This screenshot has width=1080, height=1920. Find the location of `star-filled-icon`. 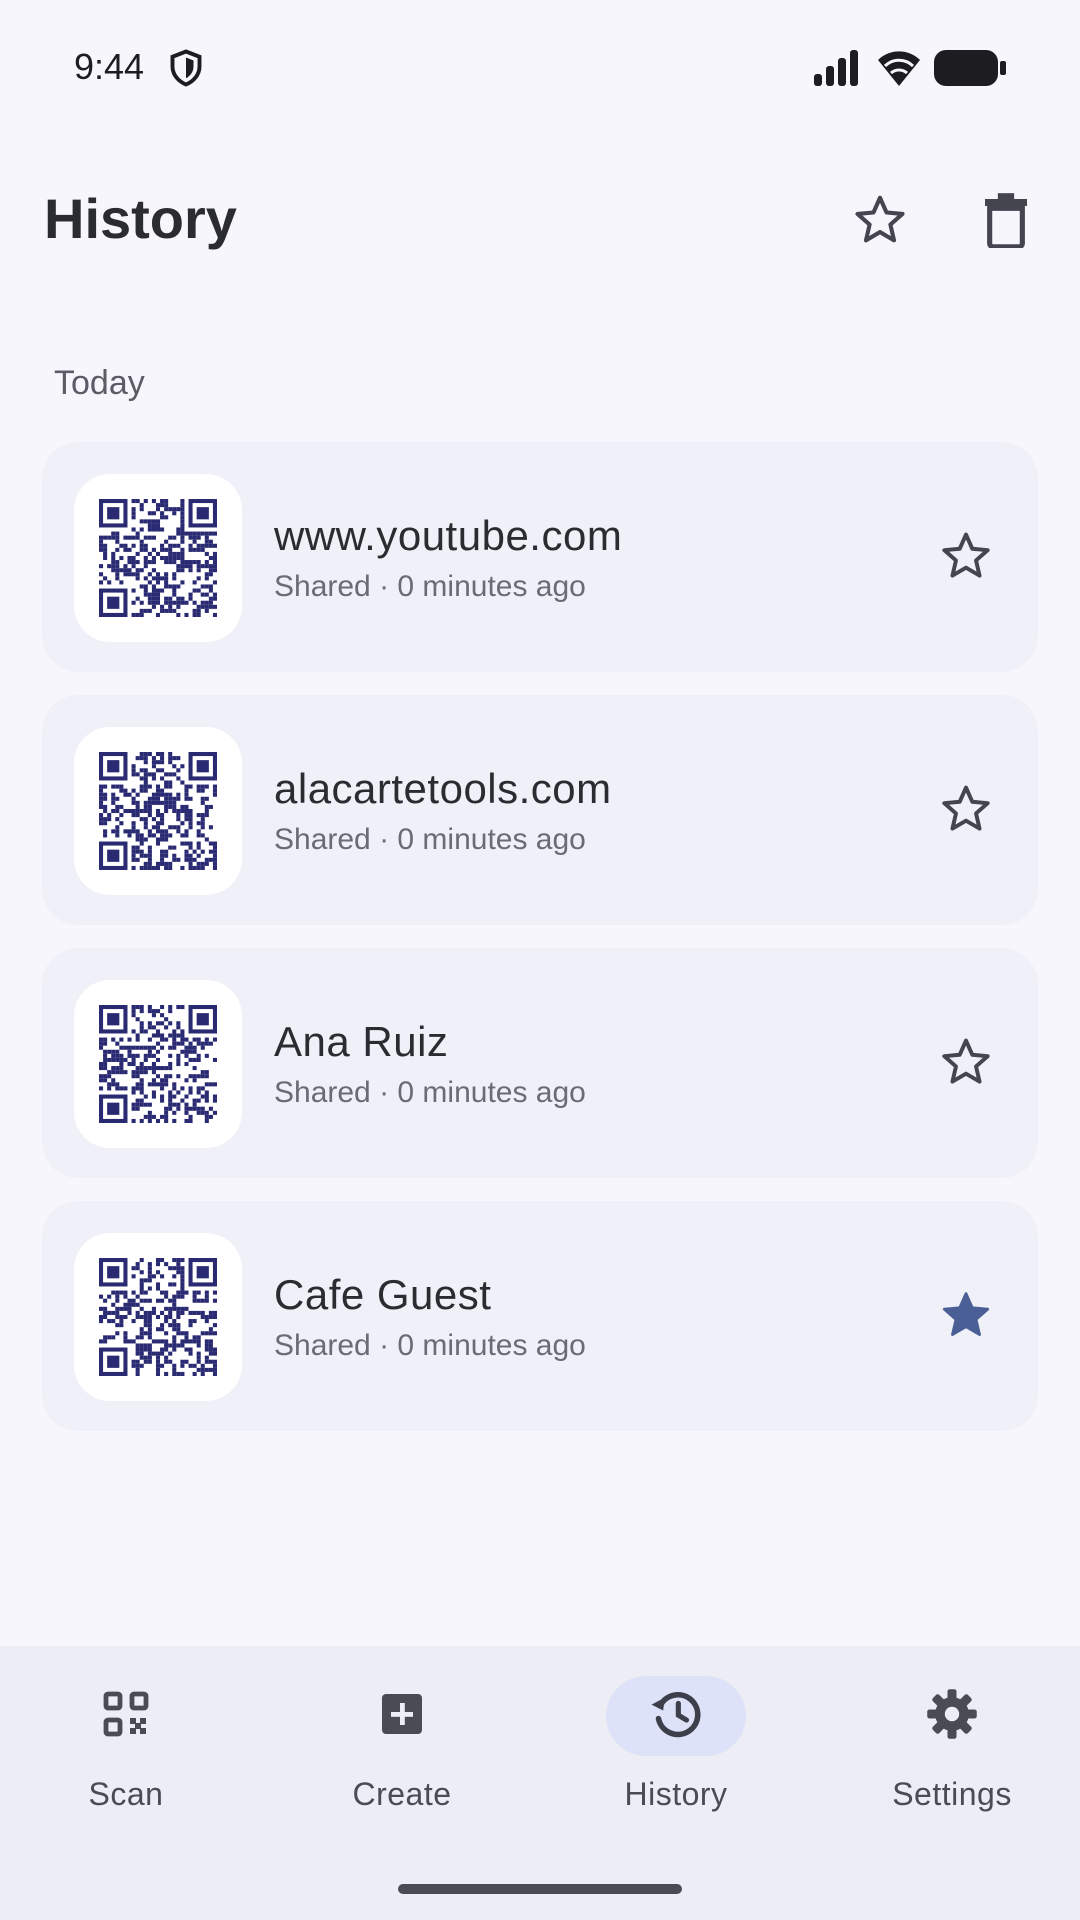

star-filled-icon is located at coordinates (966, 1317).